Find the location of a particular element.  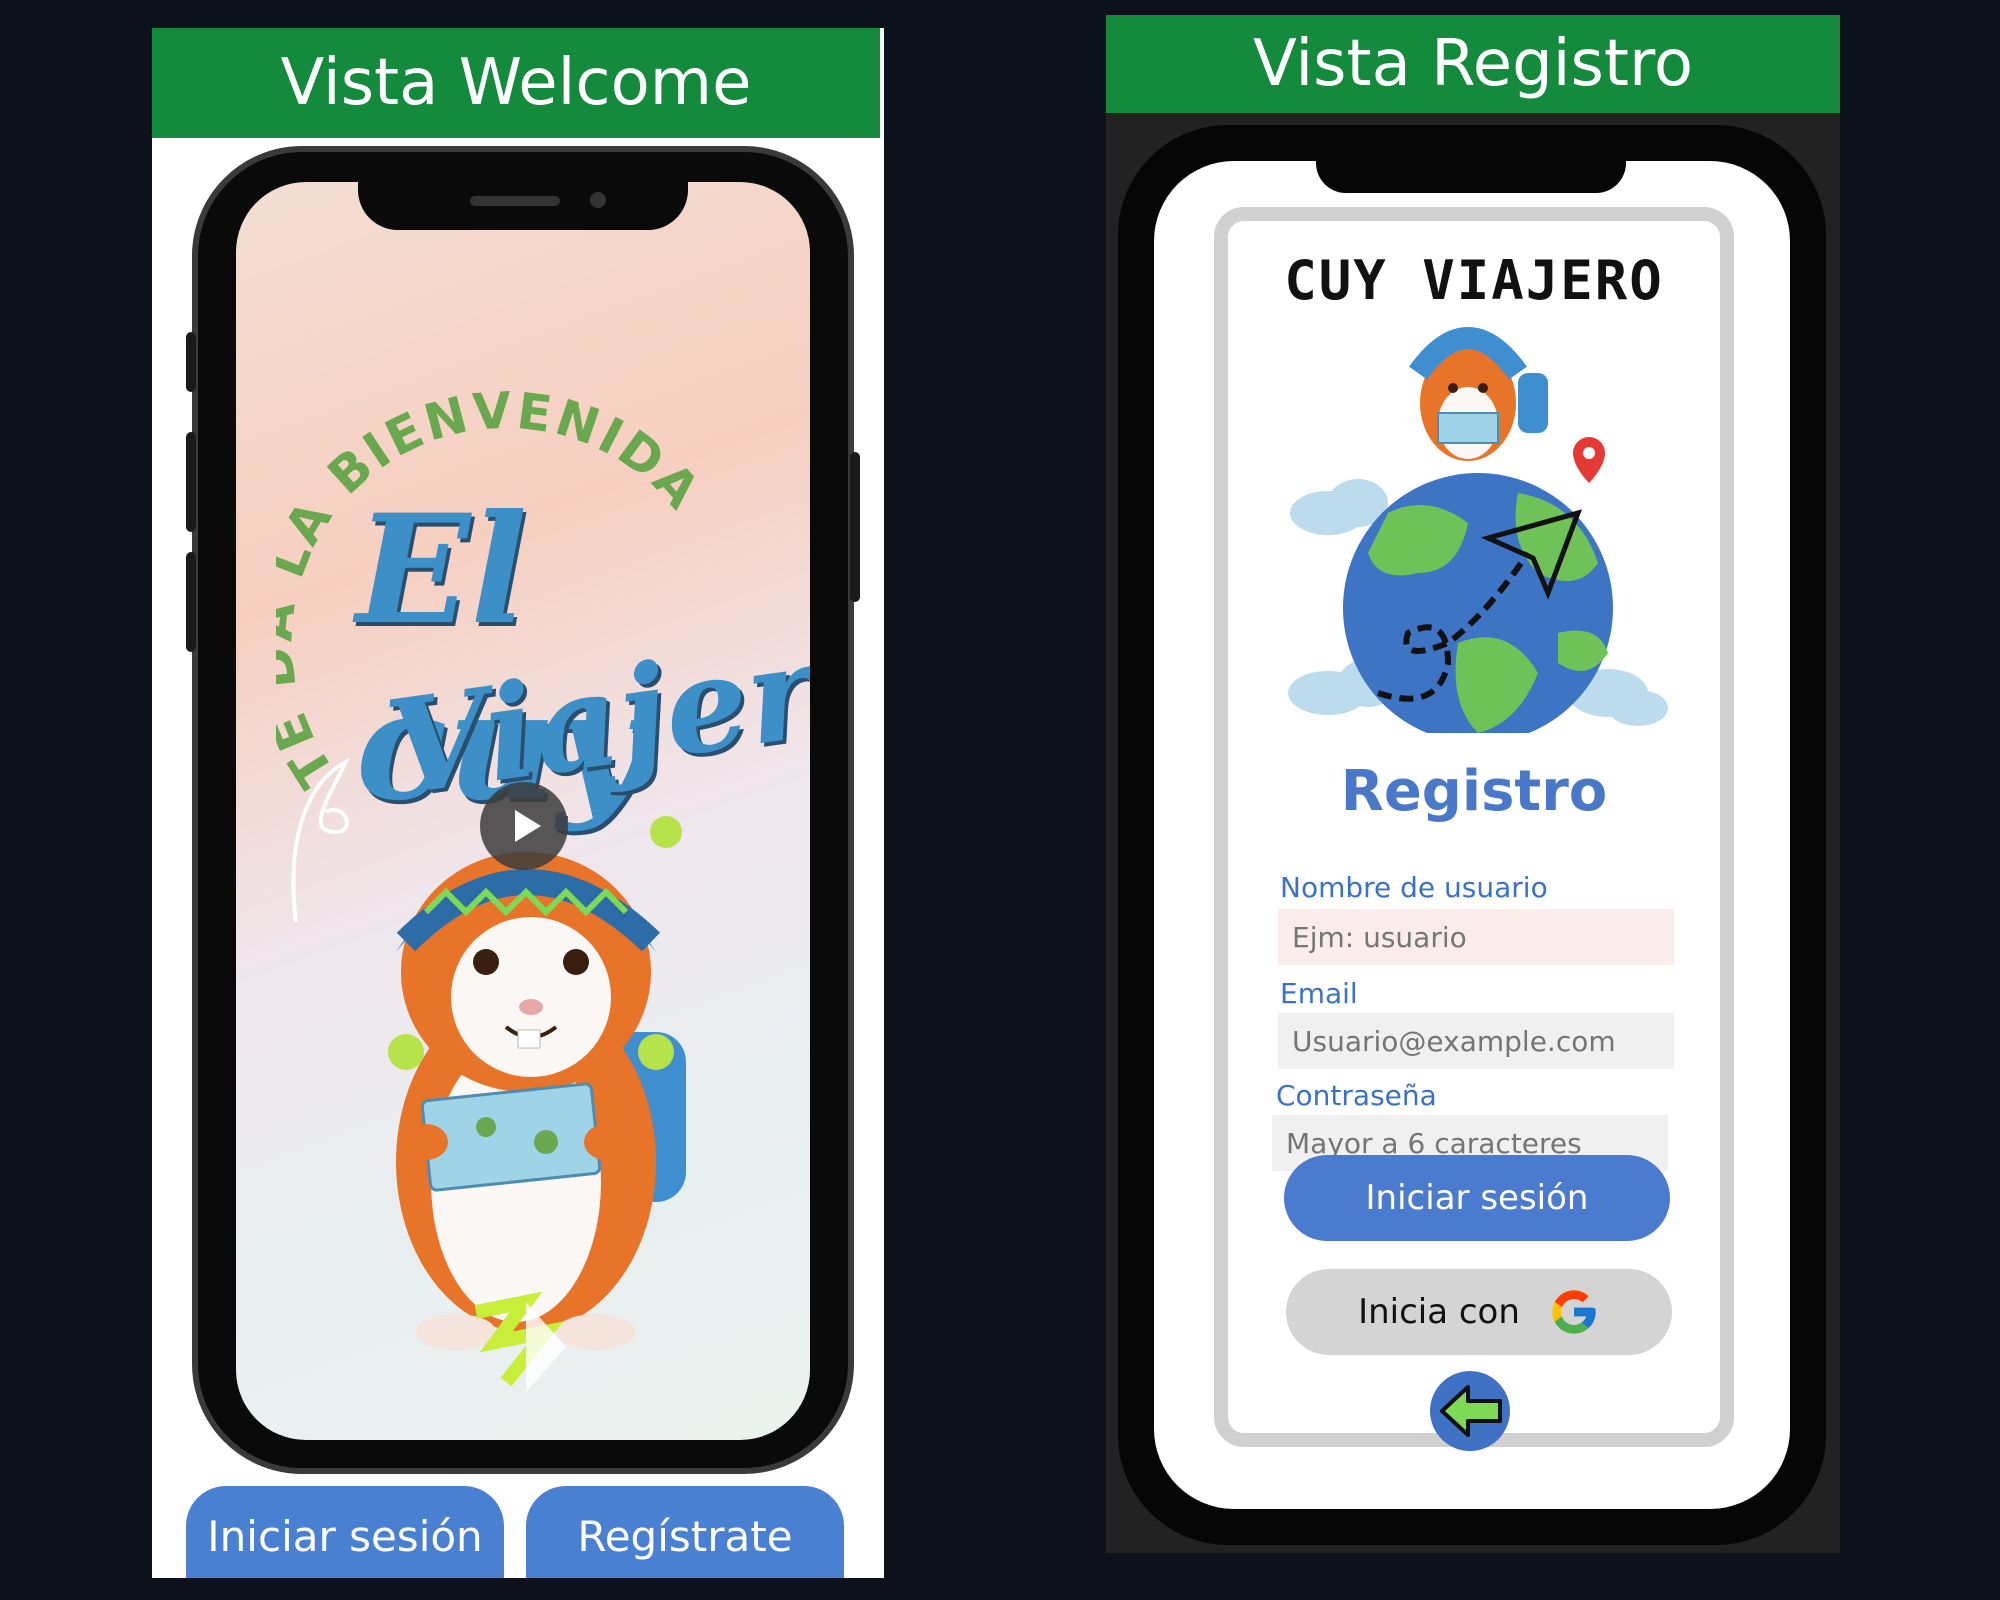

register-button: Regístrate is located at coordinates (685, 1532).